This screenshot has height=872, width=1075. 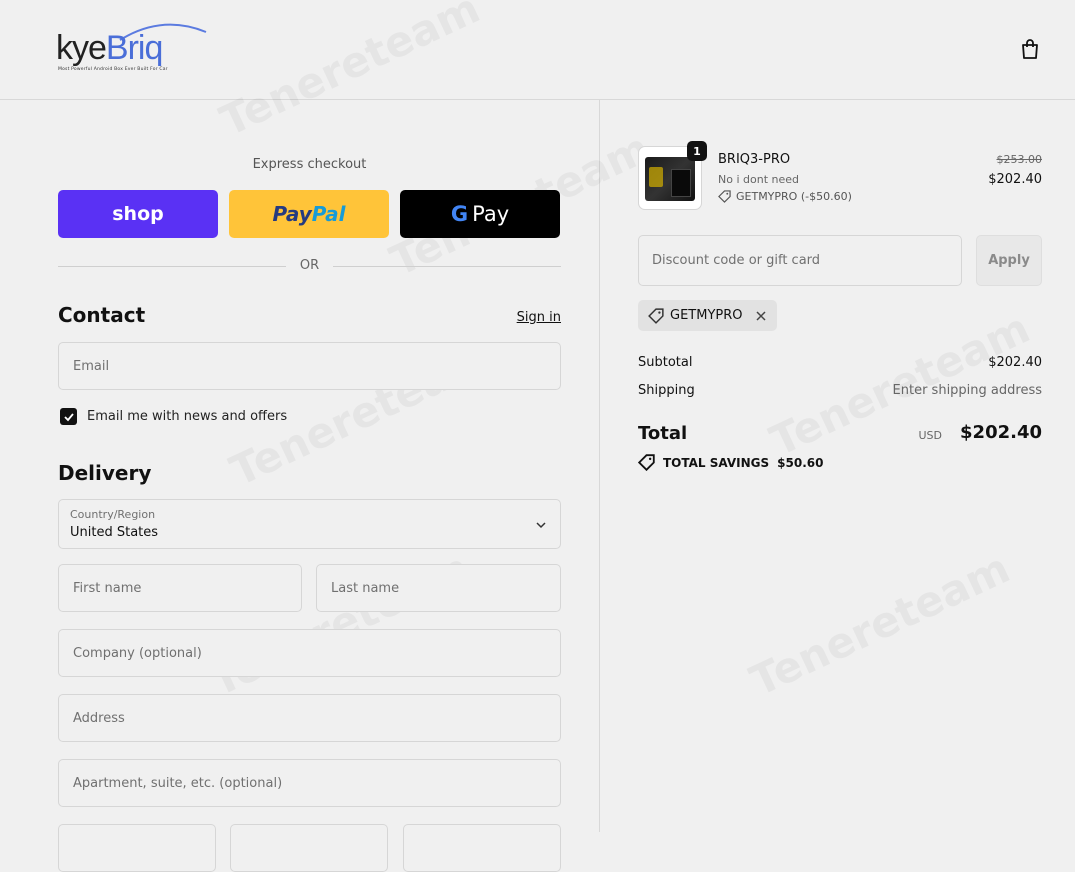 What do you see at coordinates (1015, 362) in the screenshot?
I see `subtotal-value: $202.40` at bounding box center [1015, 362].